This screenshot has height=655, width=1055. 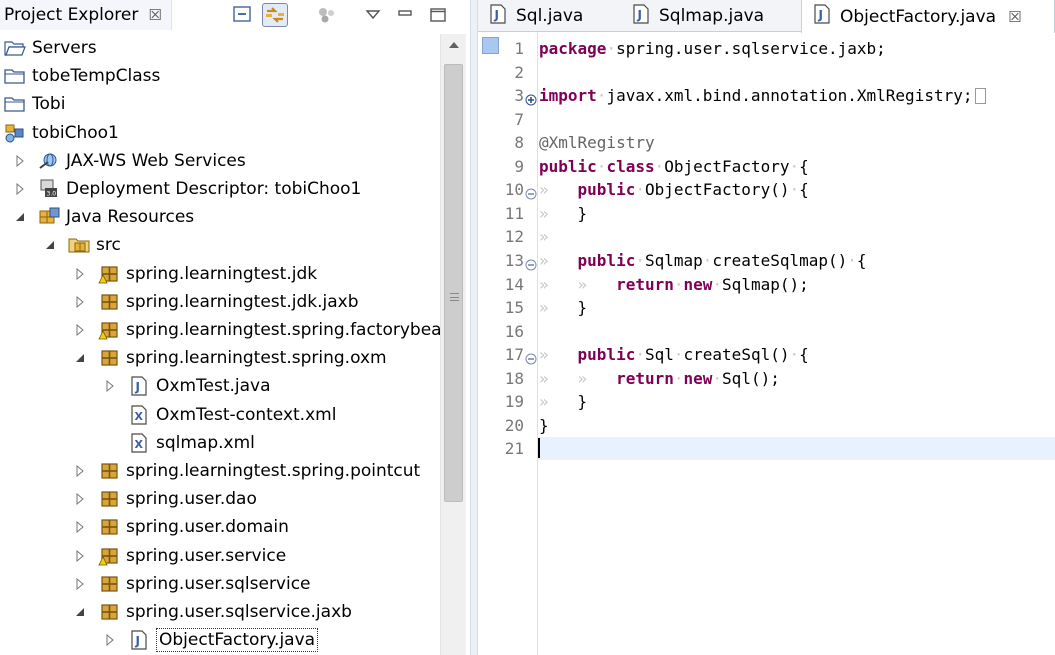 I want to click on sash-divider, so click(x=474, y=327).